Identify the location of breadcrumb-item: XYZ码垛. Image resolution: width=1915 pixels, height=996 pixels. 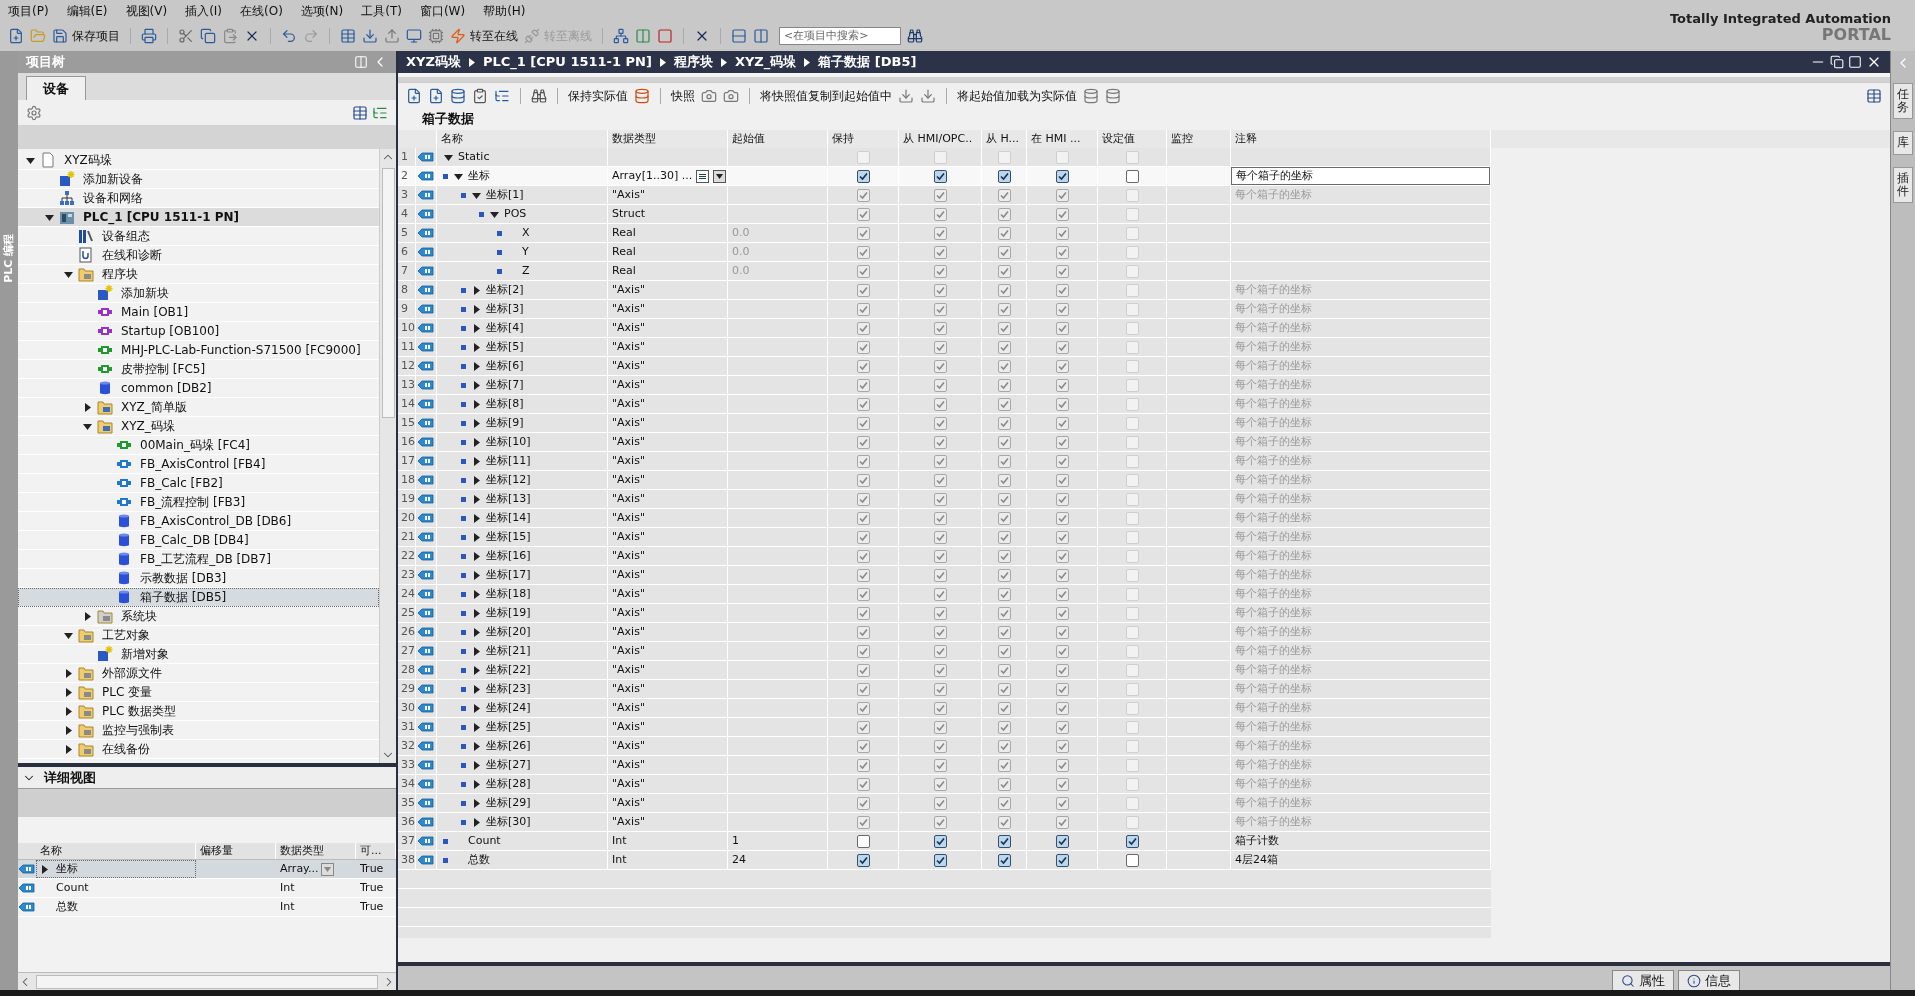
(433, 62).